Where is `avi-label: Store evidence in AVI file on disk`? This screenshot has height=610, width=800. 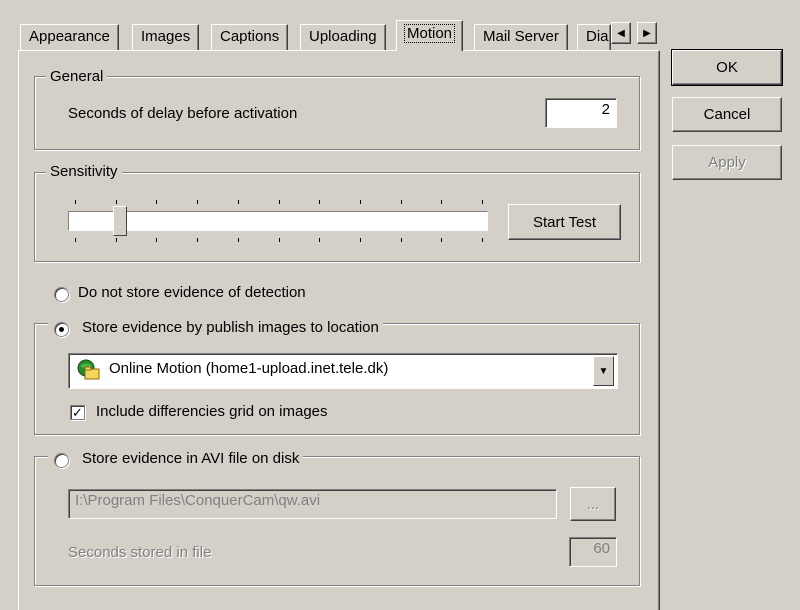
avi-label: Store evidence in AVI file on disk is located at coordinates (190, 458).